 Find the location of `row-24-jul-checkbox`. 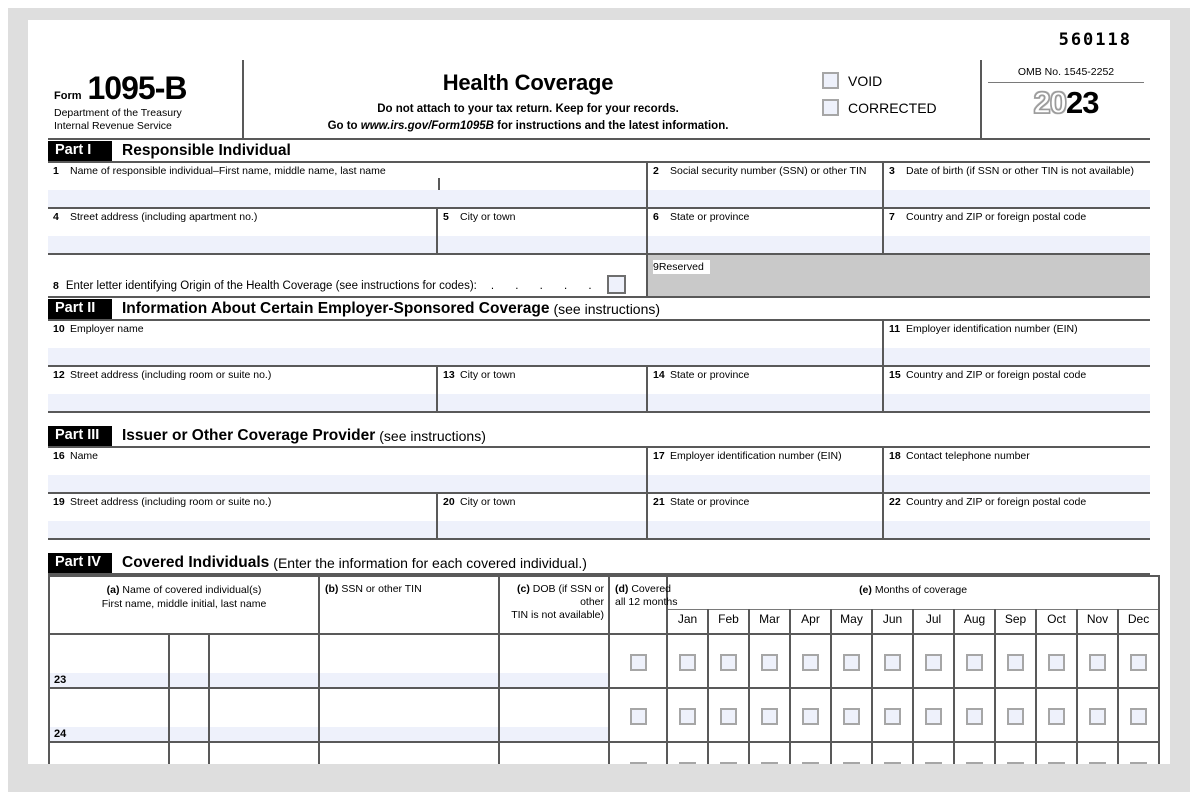

row-24-jul-checkbox is located at coordinates (933, 716).